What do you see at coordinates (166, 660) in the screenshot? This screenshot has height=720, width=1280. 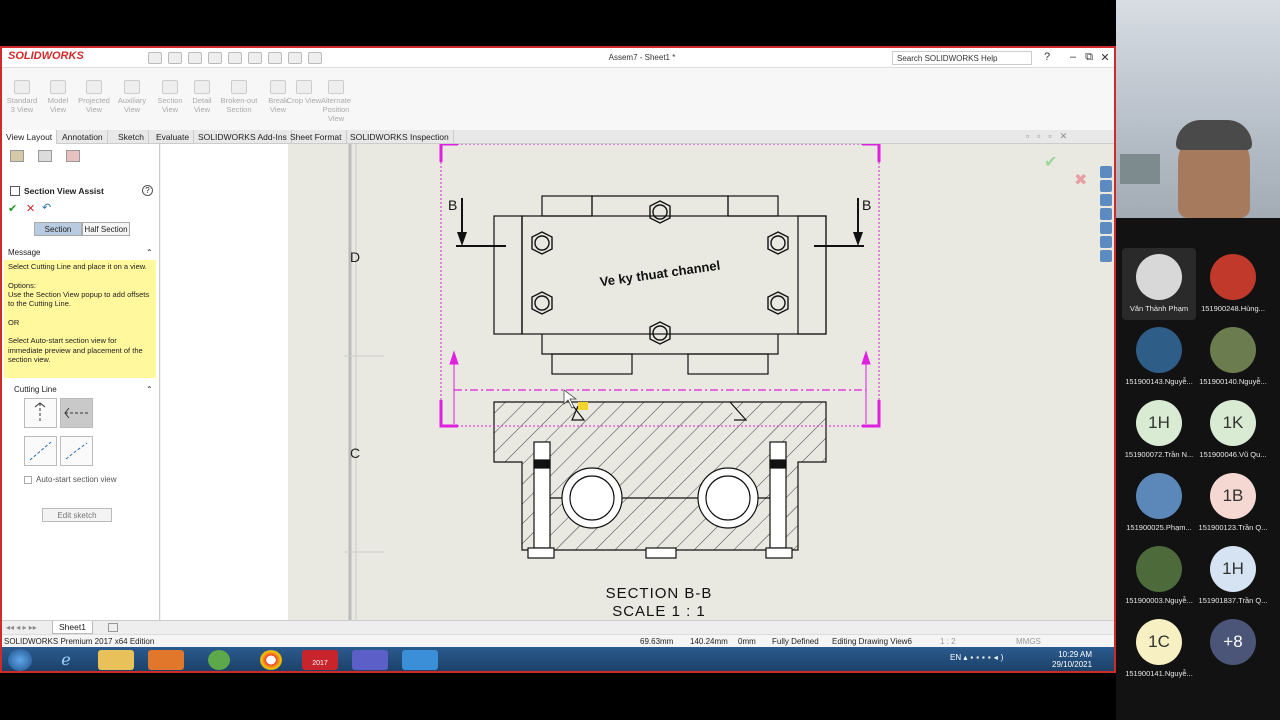 I see `media-player-icon` at bounding box center [166, 660].